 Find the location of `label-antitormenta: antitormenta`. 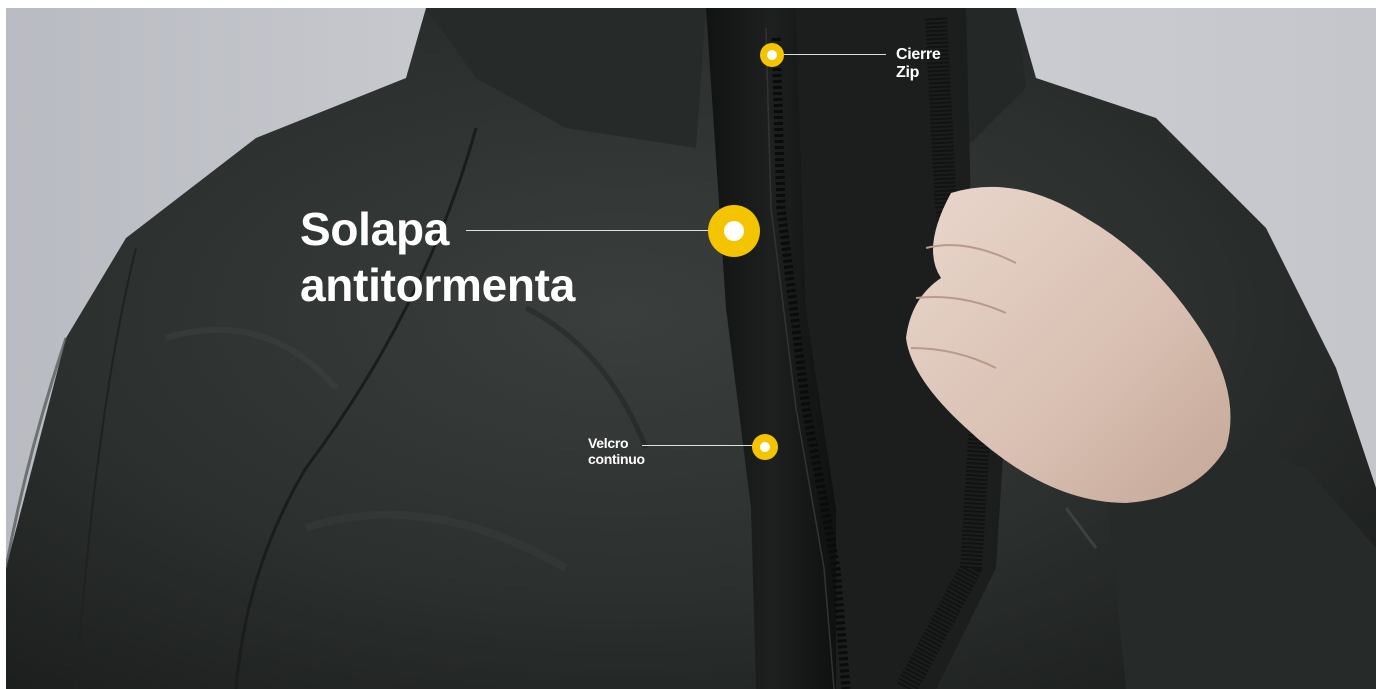

label-antitormenta: antitormenta is located at coordinates (437, 285).